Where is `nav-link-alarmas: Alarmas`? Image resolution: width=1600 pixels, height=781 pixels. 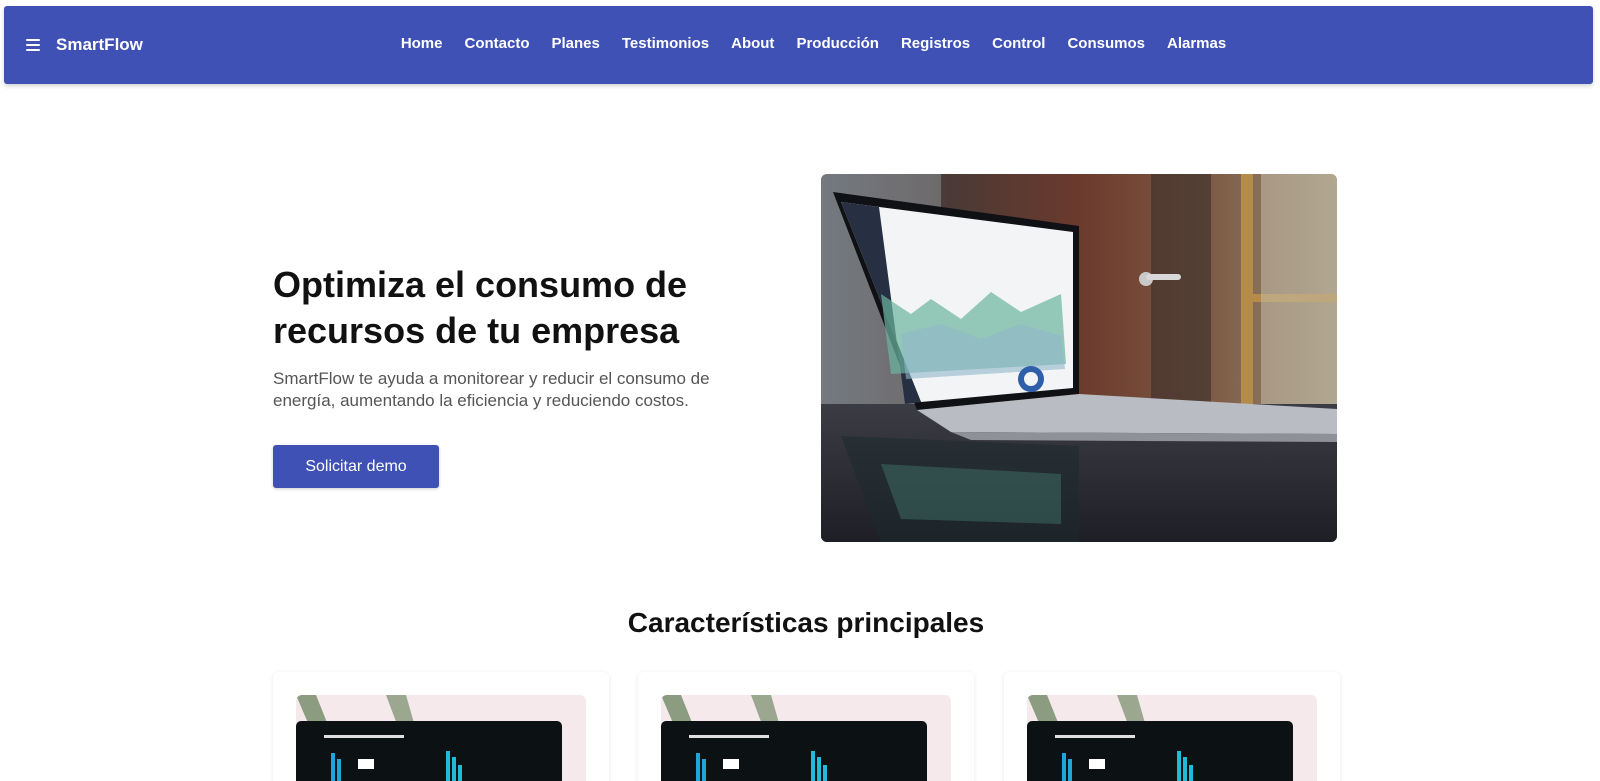 nav-link-alarmas: Alarmas is located at coordinates (1196, 43).